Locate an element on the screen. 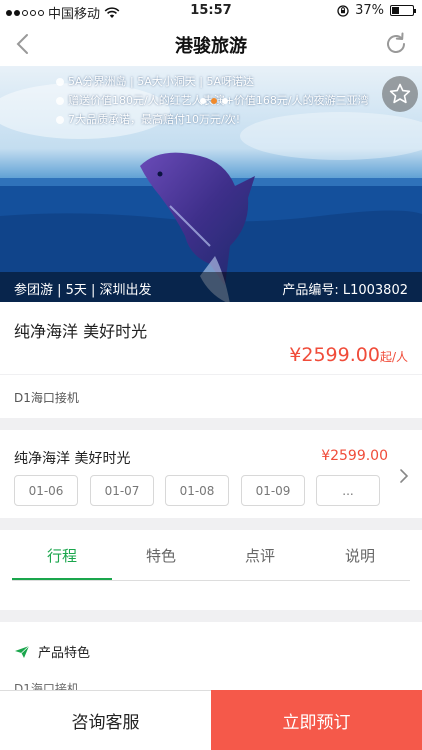 Image resolution: width=422 pixels, height=750 pixels. bottom-action-bar: 咨询客服 立即预订 is located at coordinates (211, 720).